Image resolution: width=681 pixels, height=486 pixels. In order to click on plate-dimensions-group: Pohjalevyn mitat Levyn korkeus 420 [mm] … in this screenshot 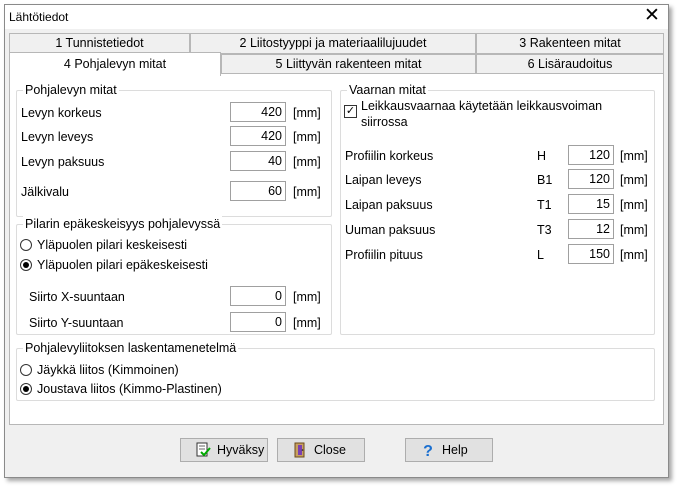, I will do `click(174, 149)`.